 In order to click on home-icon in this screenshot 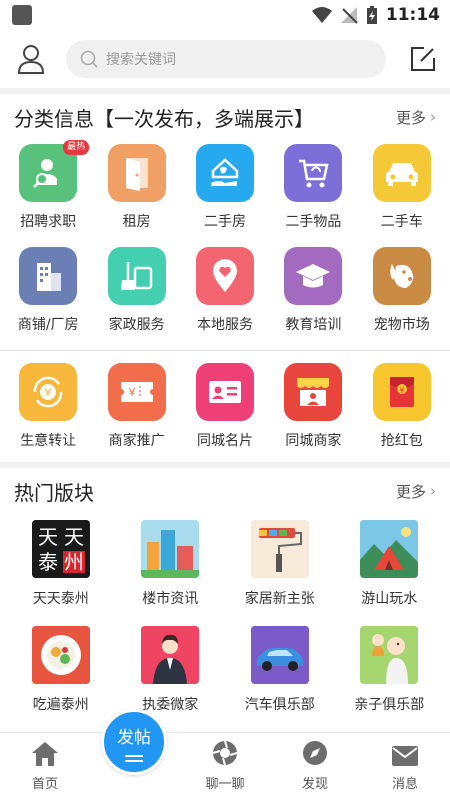, I will do `click(45, 754)`.